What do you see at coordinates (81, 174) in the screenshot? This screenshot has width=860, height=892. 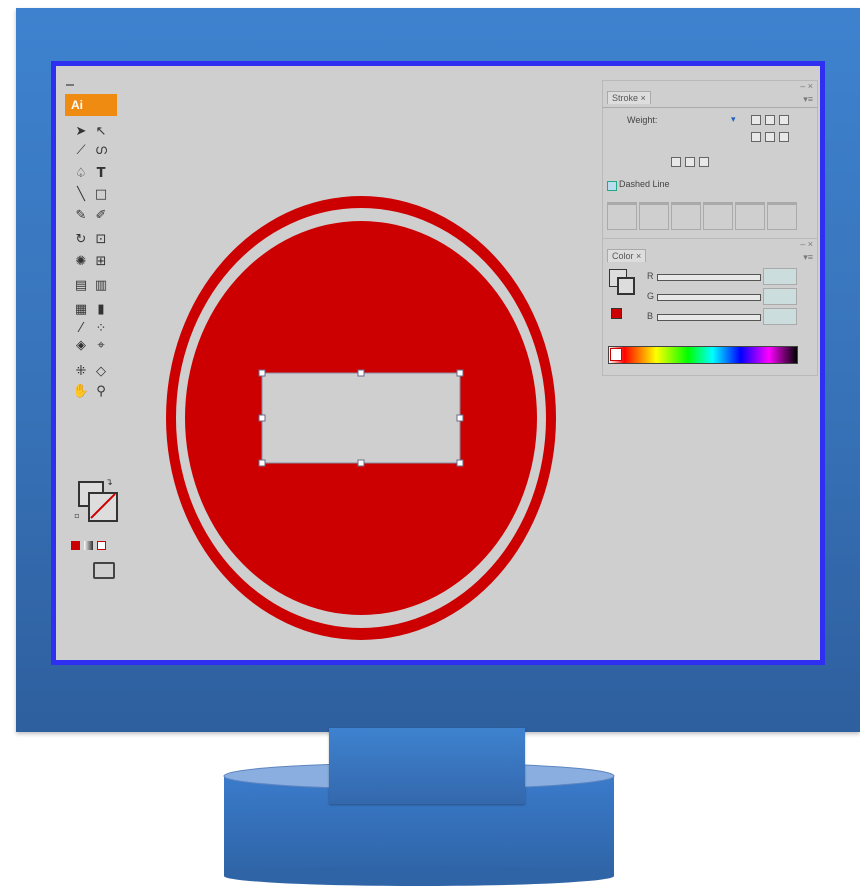 I see `pen-tool-icon: ♤` at bounding box center [81, 174].